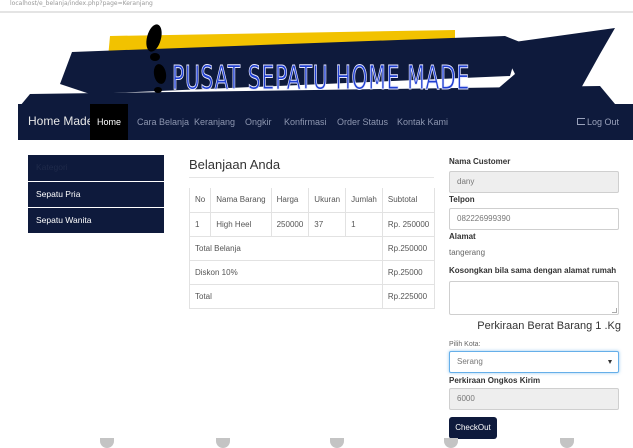  I want to click on site-logo-text: PUSAT SEPATU HOME MADE, so click(321, 78).